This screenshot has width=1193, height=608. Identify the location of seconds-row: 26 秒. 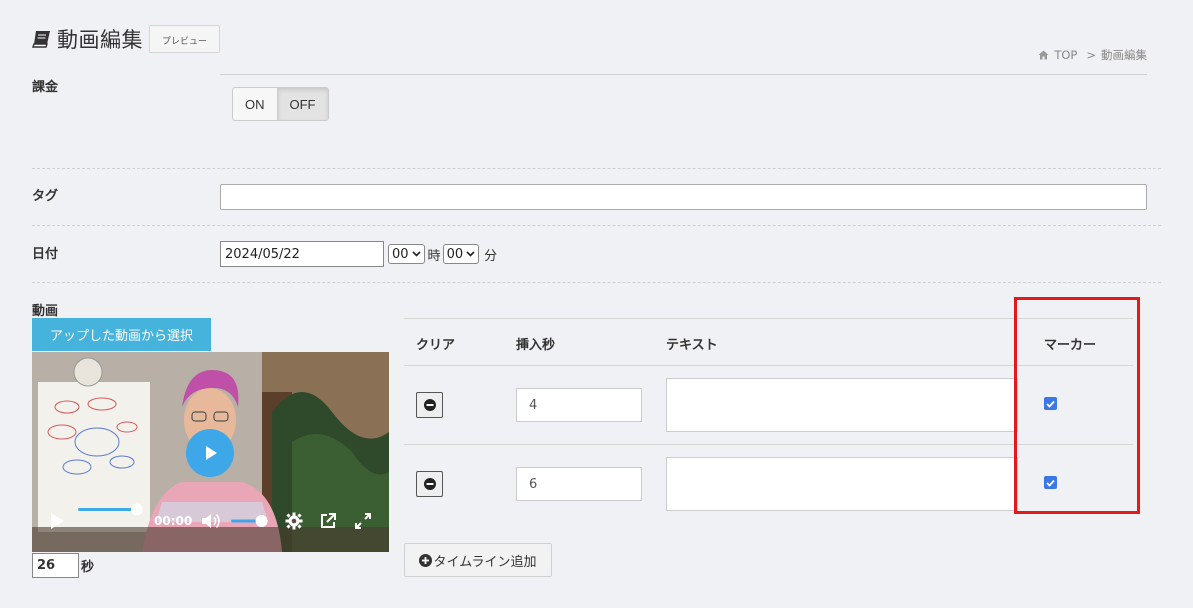
(63, 565).